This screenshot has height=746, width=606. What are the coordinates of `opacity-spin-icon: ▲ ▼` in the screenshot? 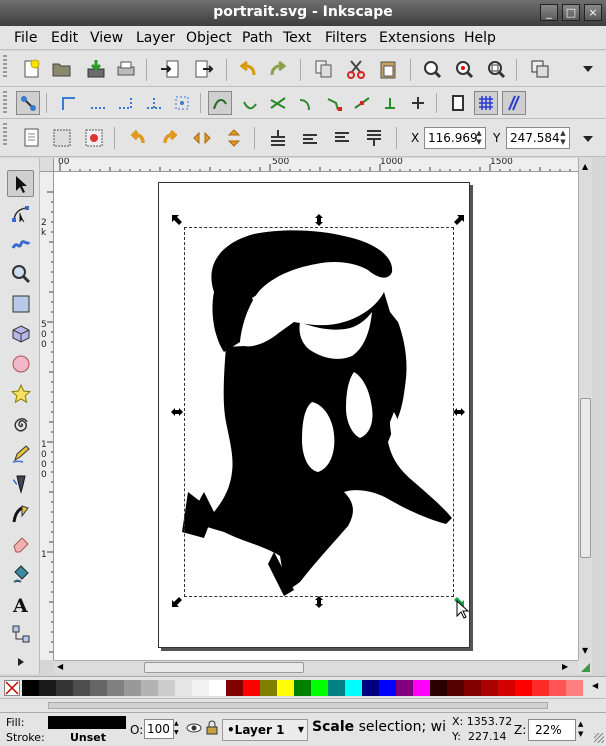 It's located at (178, 729).